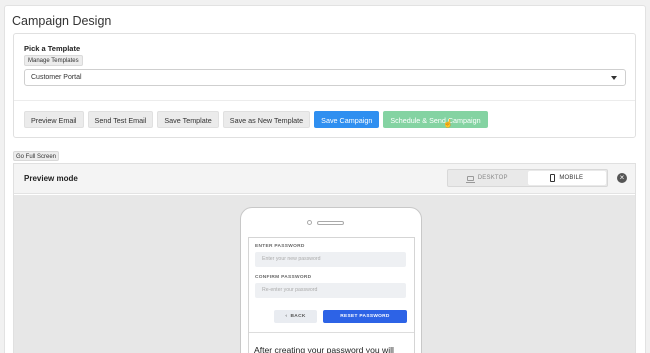 The height and width of the screenshot is (353, 650). What do you see at coordinates (53, 60) in the screenshot?
I see `manage-templates-button: Manage Templates` at bounding box center [53, 60].